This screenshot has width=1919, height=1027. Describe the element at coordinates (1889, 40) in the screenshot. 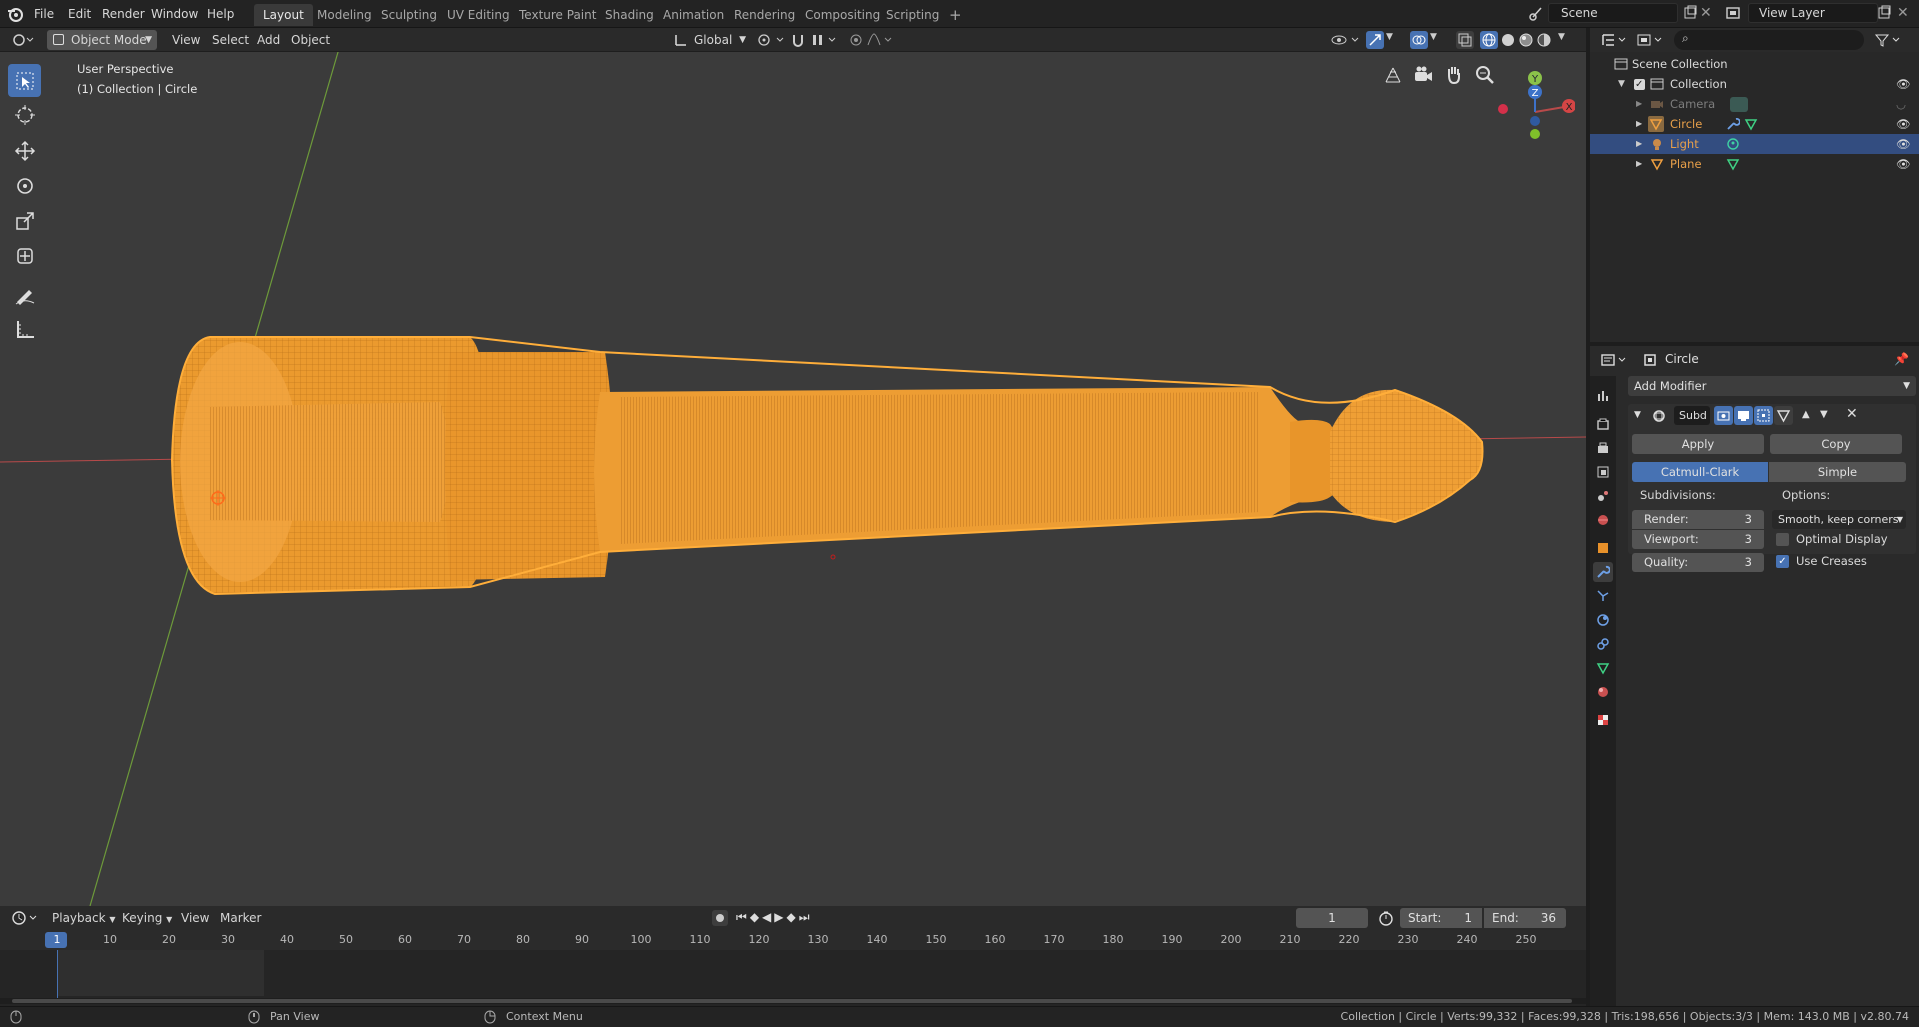

I see `filter-icon` at that location.